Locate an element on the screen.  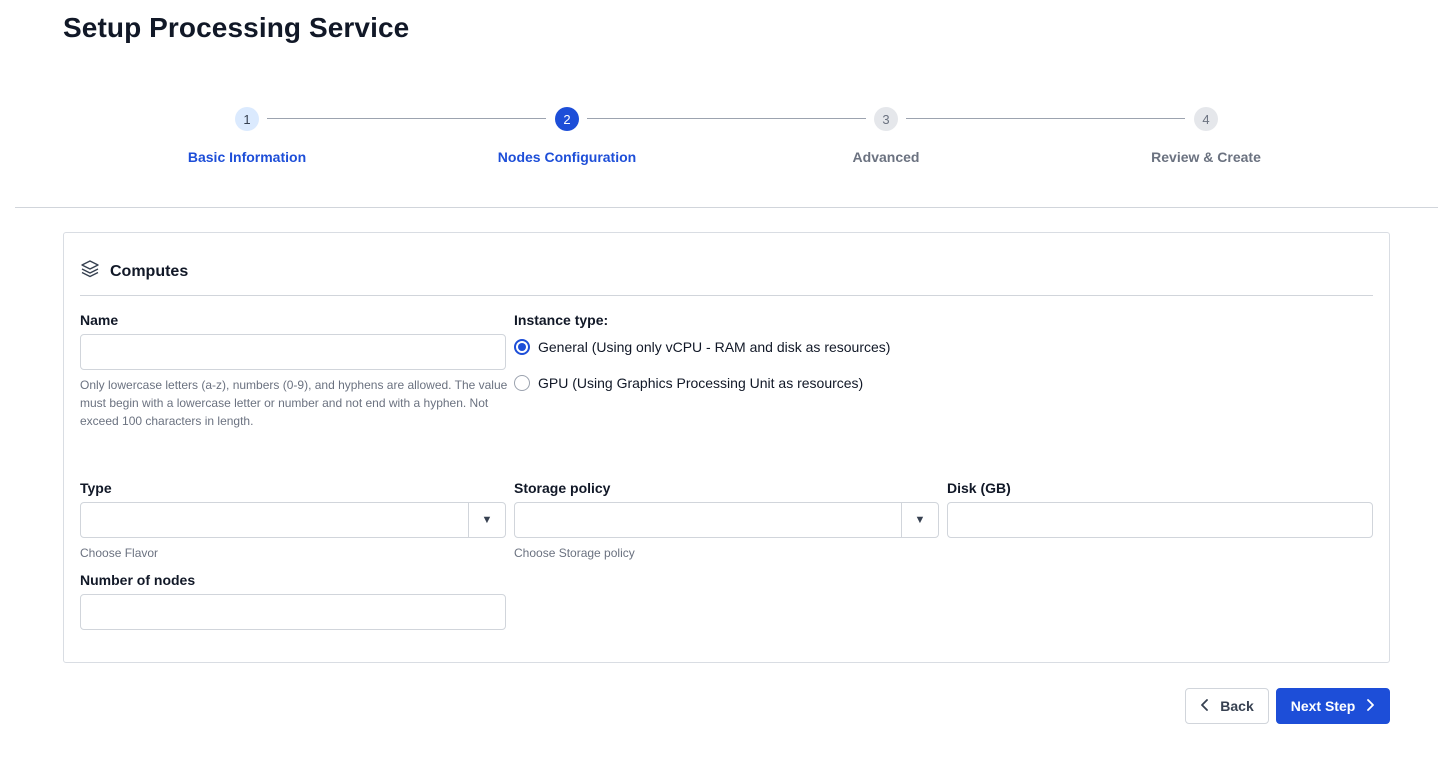
type-select: ▼ is located at coordinates (293, 520).